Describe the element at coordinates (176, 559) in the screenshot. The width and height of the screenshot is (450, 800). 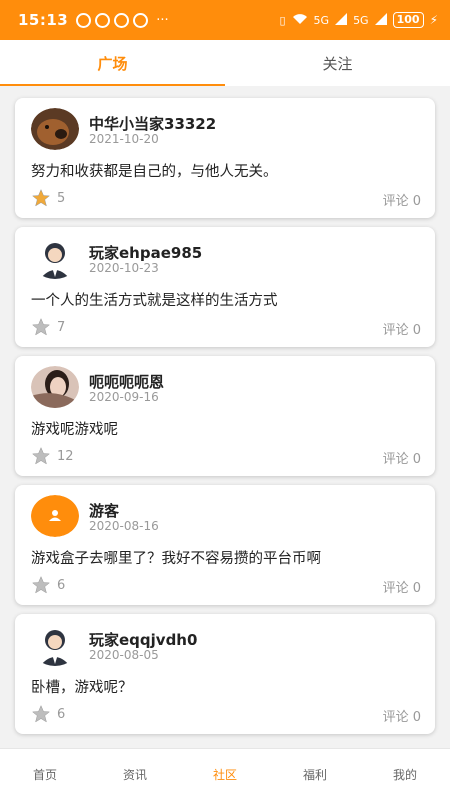
I see `post-content: 游戏盒子去哪里了？我好不容易攒的平台币啊` at that location.